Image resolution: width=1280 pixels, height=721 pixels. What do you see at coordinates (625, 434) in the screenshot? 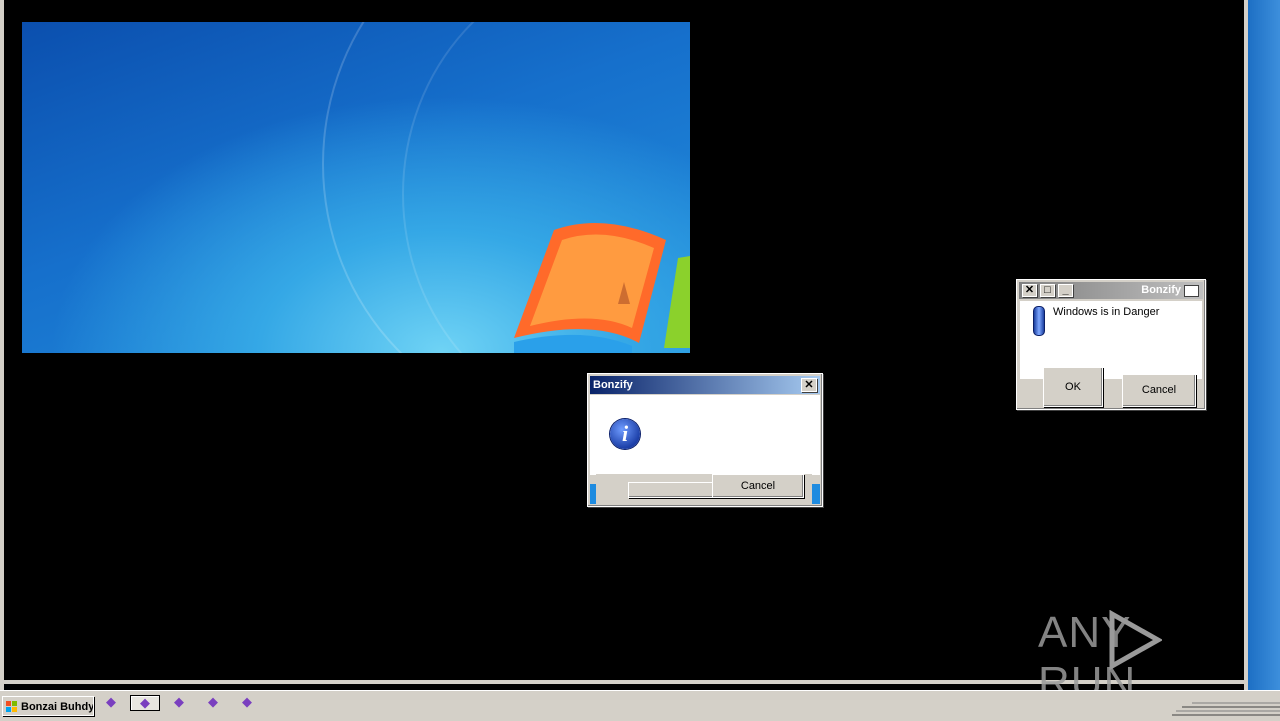
I see `info-icon: i` at bounding box center [625, 434].